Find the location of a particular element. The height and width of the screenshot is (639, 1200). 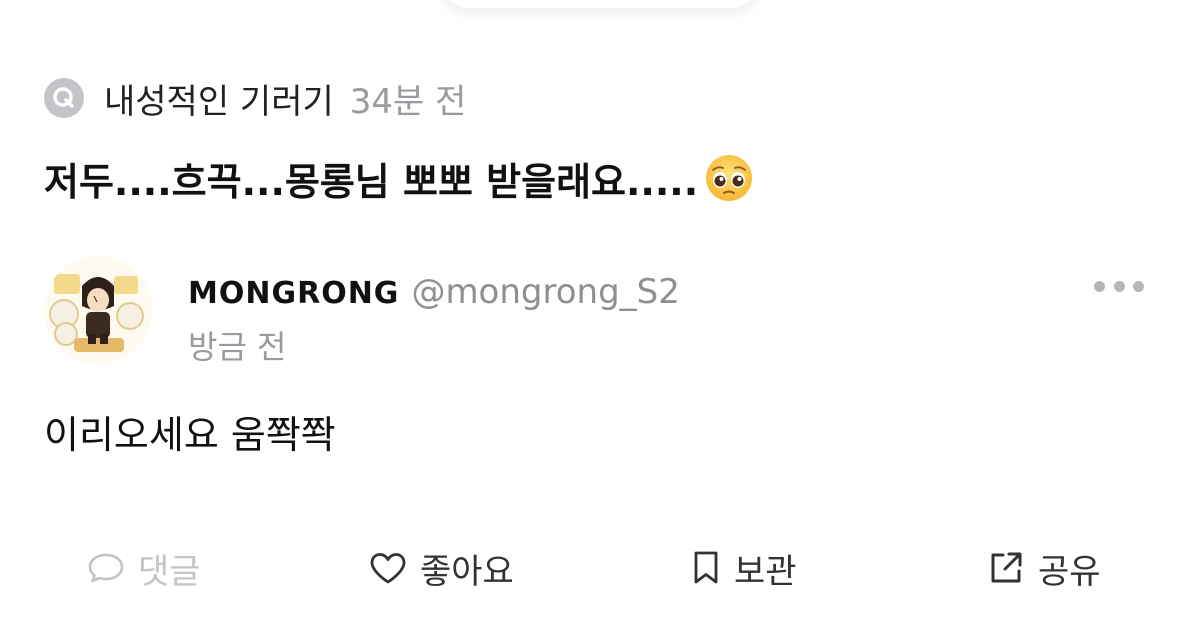

comment-button: 댓글 is located at coordinates (143, 568).